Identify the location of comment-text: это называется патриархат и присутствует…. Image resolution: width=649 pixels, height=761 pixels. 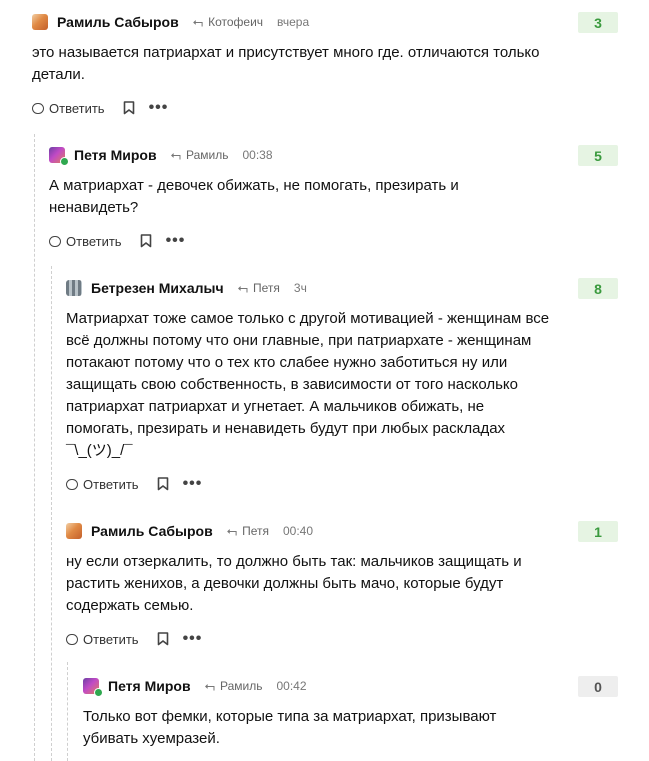
(286, 63).